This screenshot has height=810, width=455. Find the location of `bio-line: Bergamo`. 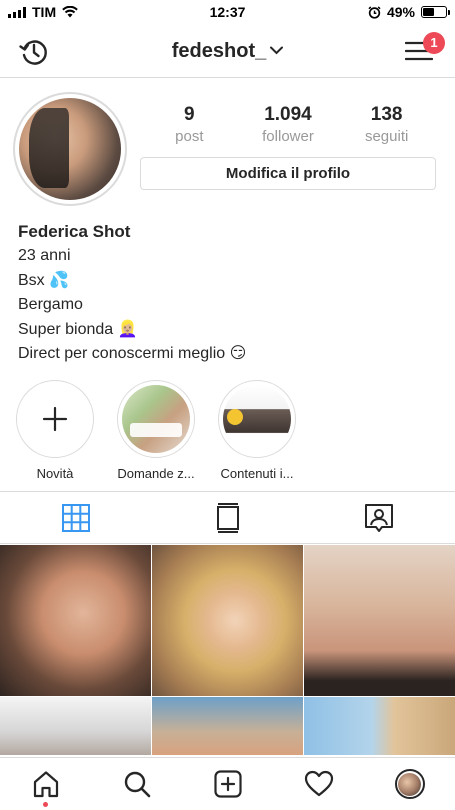

bio-line: Bergamo is located at coordinates (50, 304).